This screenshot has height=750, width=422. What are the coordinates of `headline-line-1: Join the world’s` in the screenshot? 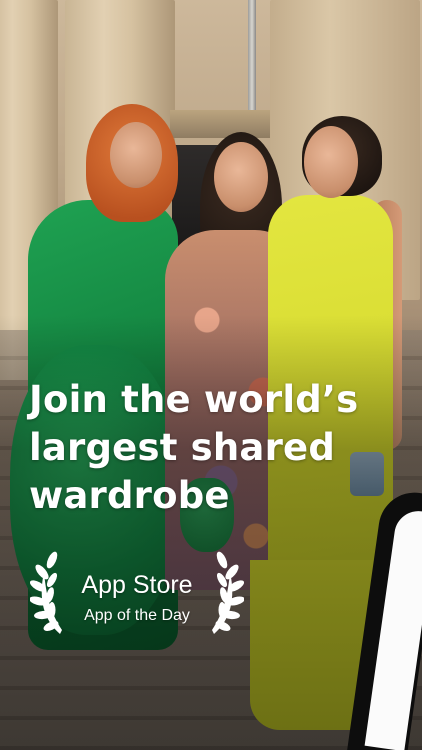 It's located at (194, 399).